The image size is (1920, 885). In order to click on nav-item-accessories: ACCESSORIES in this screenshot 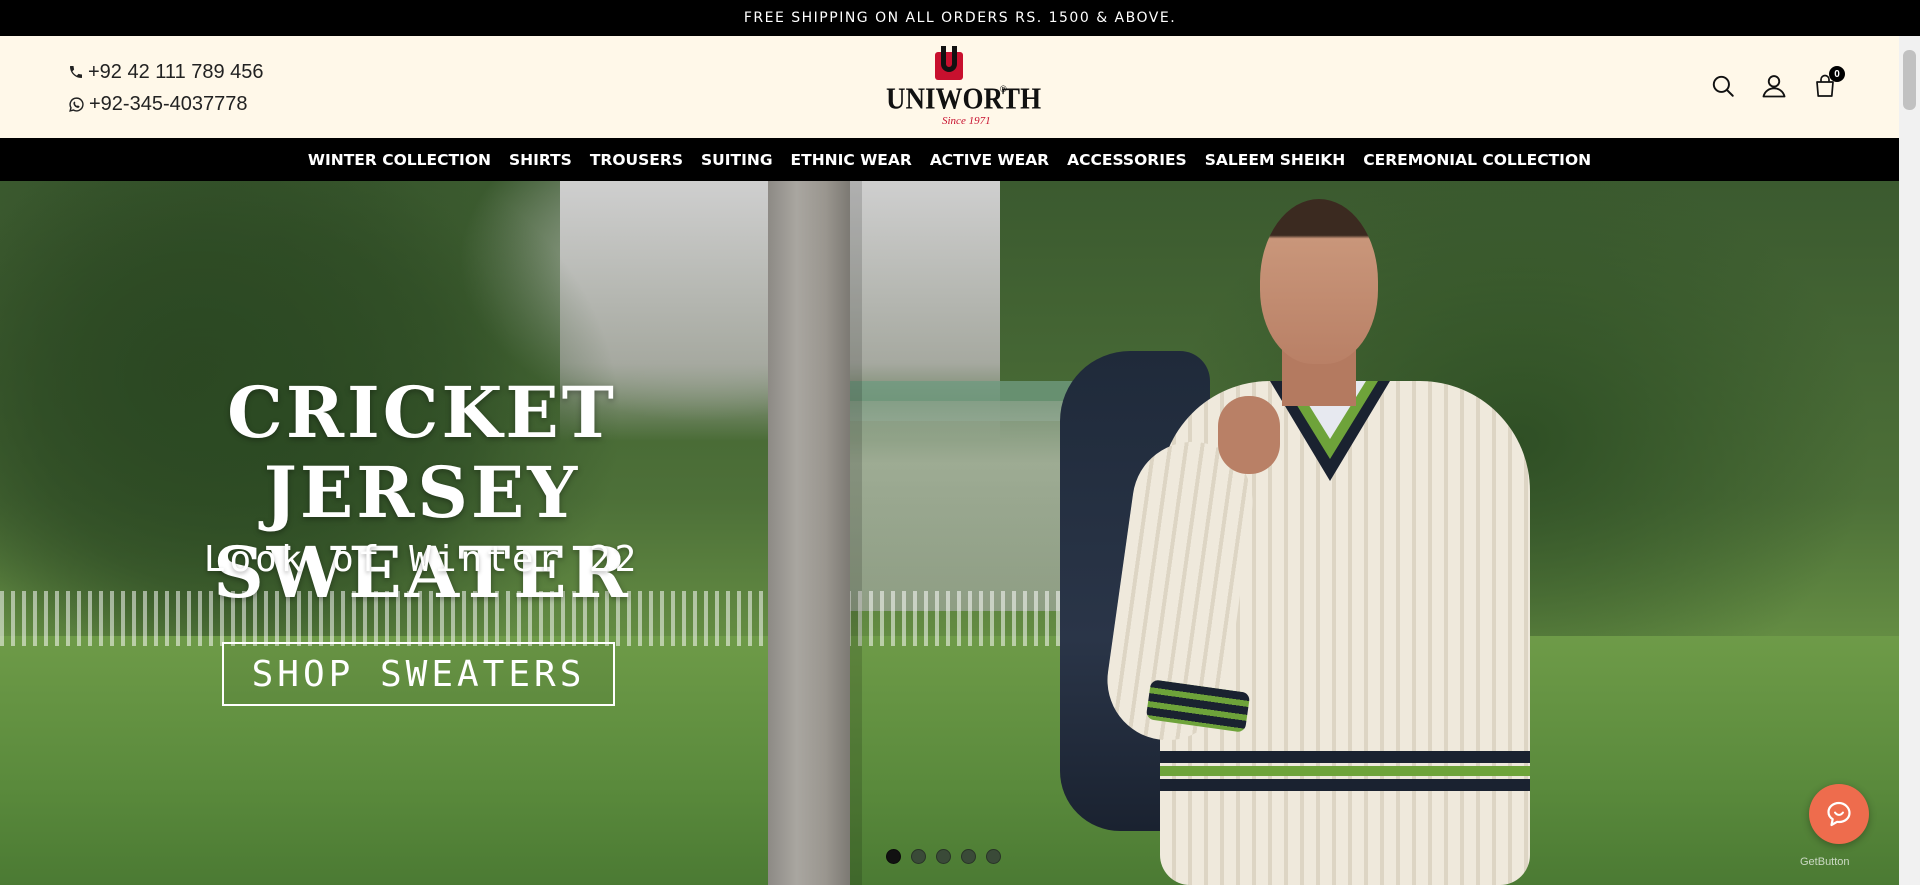, I will do `click(1127, 160)`.